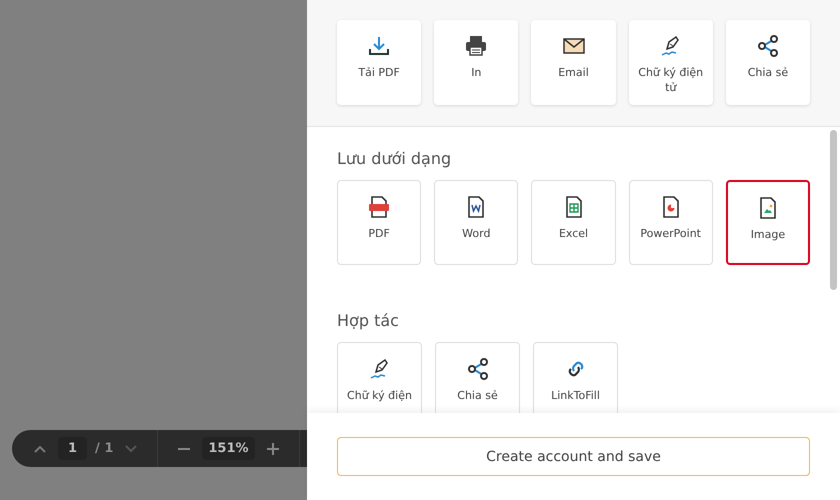  Describe the element at coordinates (573, 62) in the screenshot. I see `option-card: Email` at that location.